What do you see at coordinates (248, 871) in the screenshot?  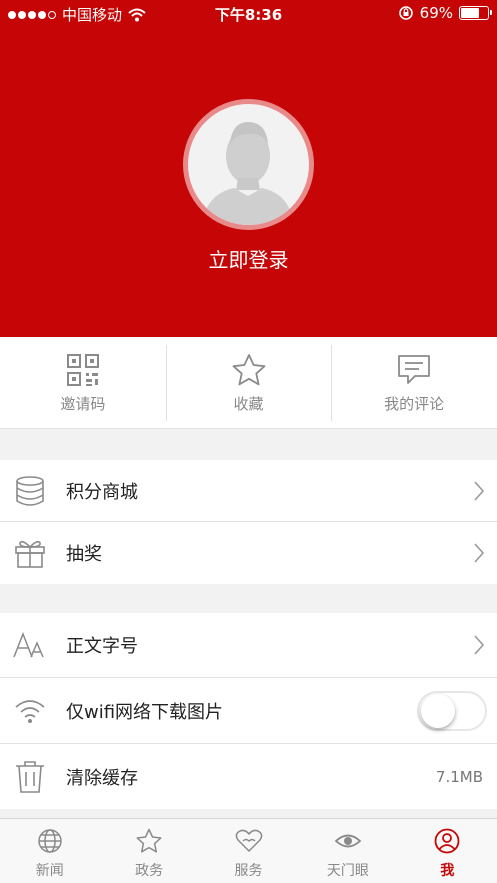 I see `tab-services-label: 服务` at bounding box center [248, 871].